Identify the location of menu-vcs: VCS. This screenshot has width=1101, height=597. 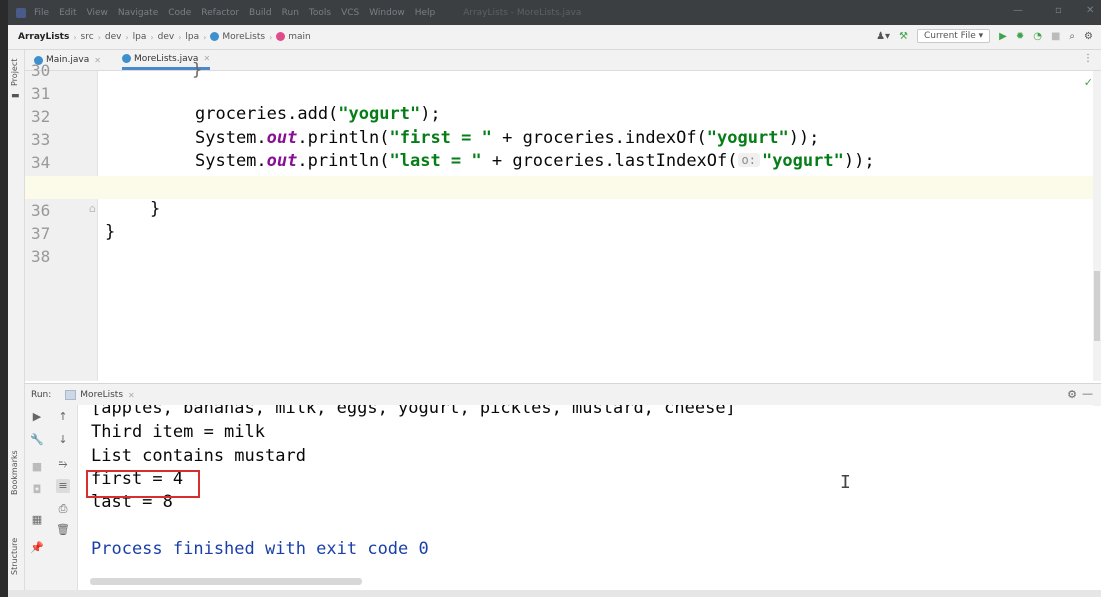
(350, 13).